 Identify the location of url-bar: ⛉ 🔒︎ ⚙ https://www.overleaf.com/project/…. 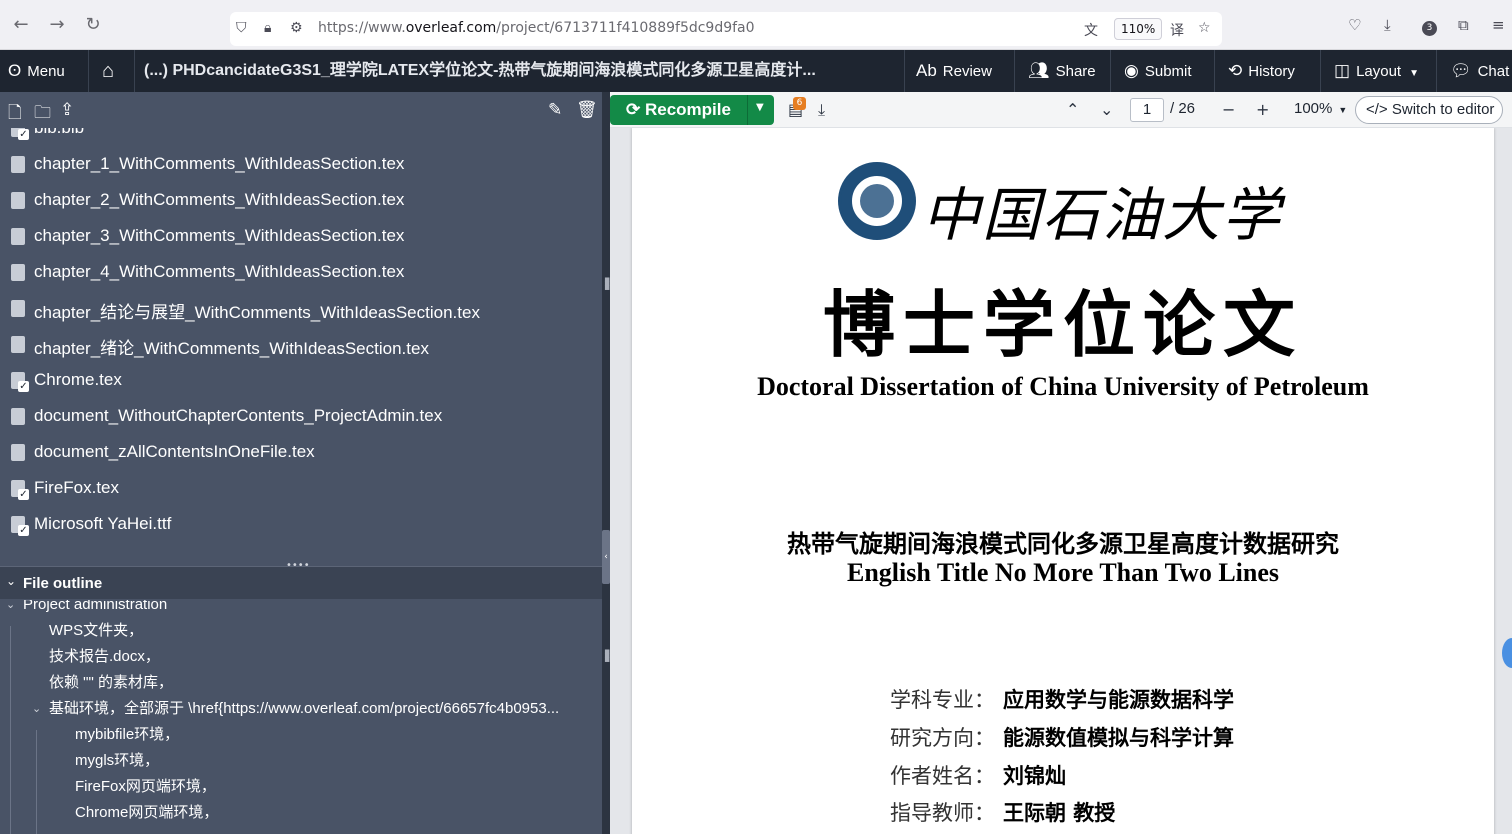
(726, 29).